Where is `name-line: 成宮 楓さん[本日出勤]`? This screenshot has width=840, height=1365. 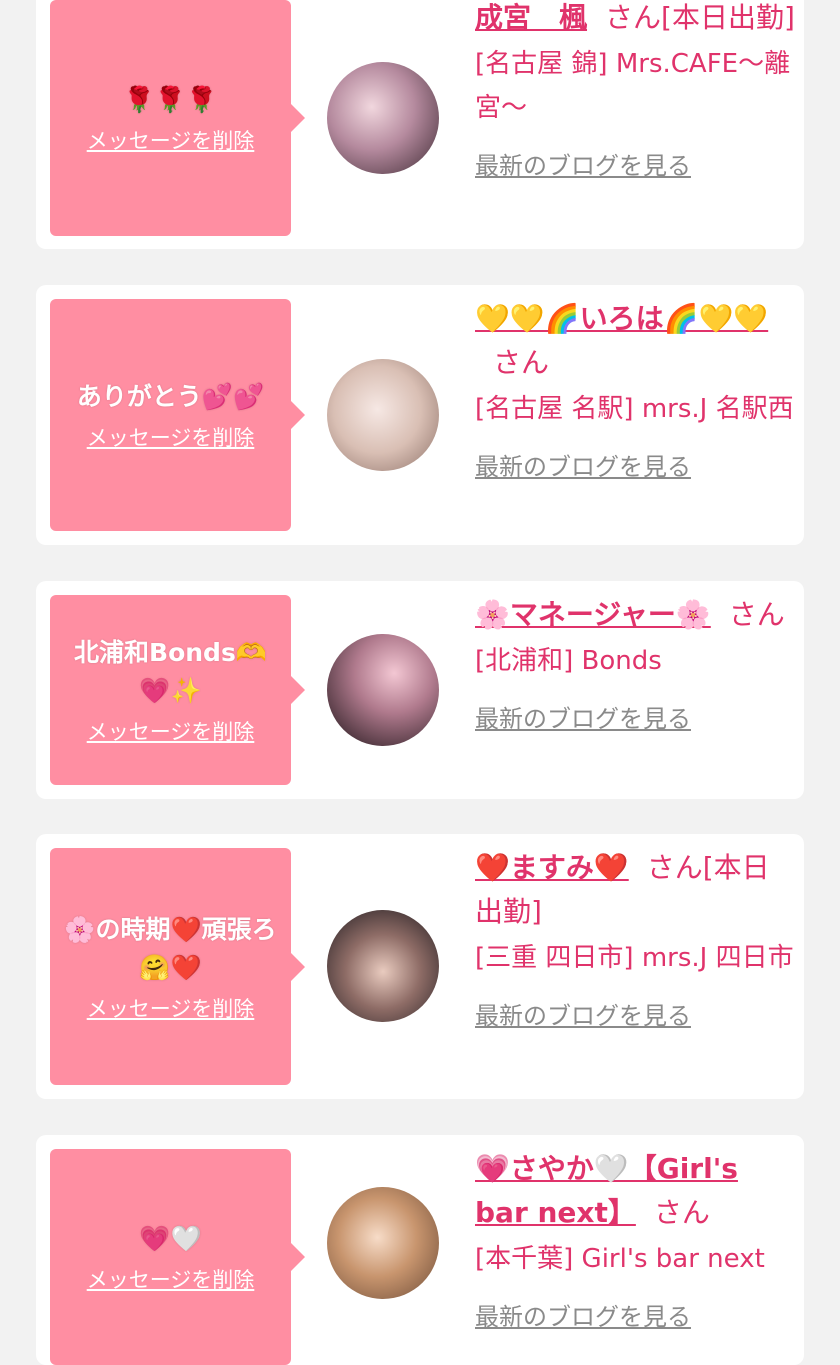
name-line: 成宮 楓さん[本日出勤] is located at coordinates (636, 20).